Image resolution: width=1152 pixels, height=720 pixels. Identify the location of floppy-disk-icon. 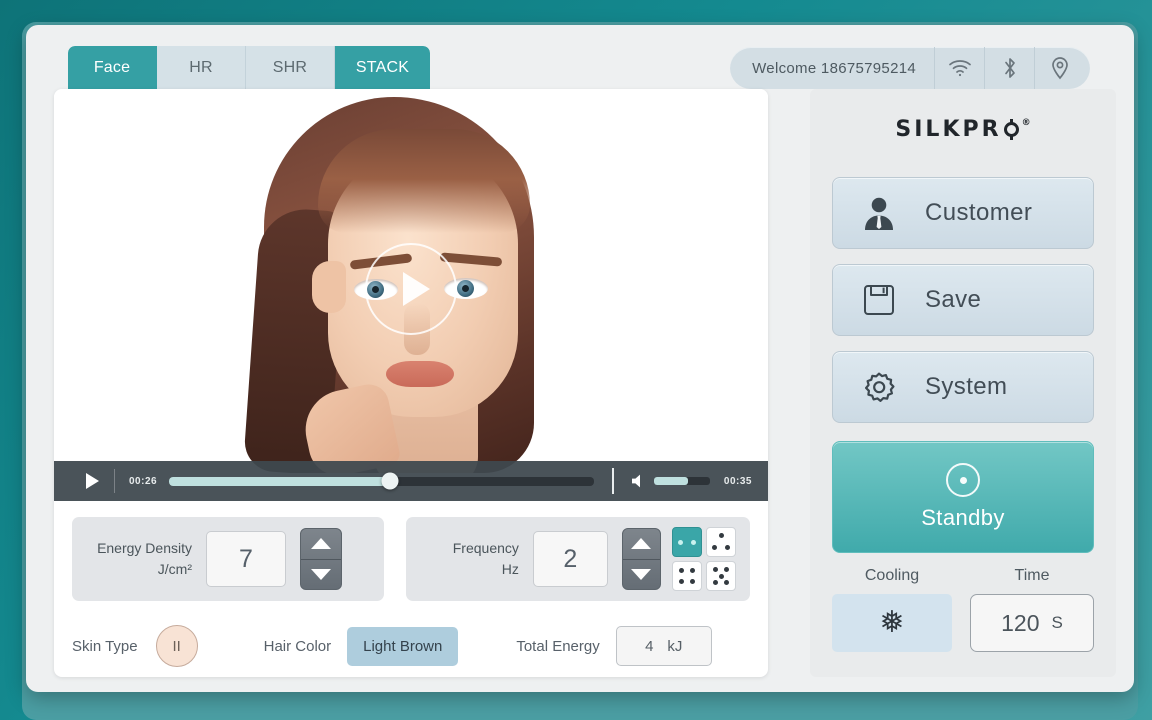
(879, 300).